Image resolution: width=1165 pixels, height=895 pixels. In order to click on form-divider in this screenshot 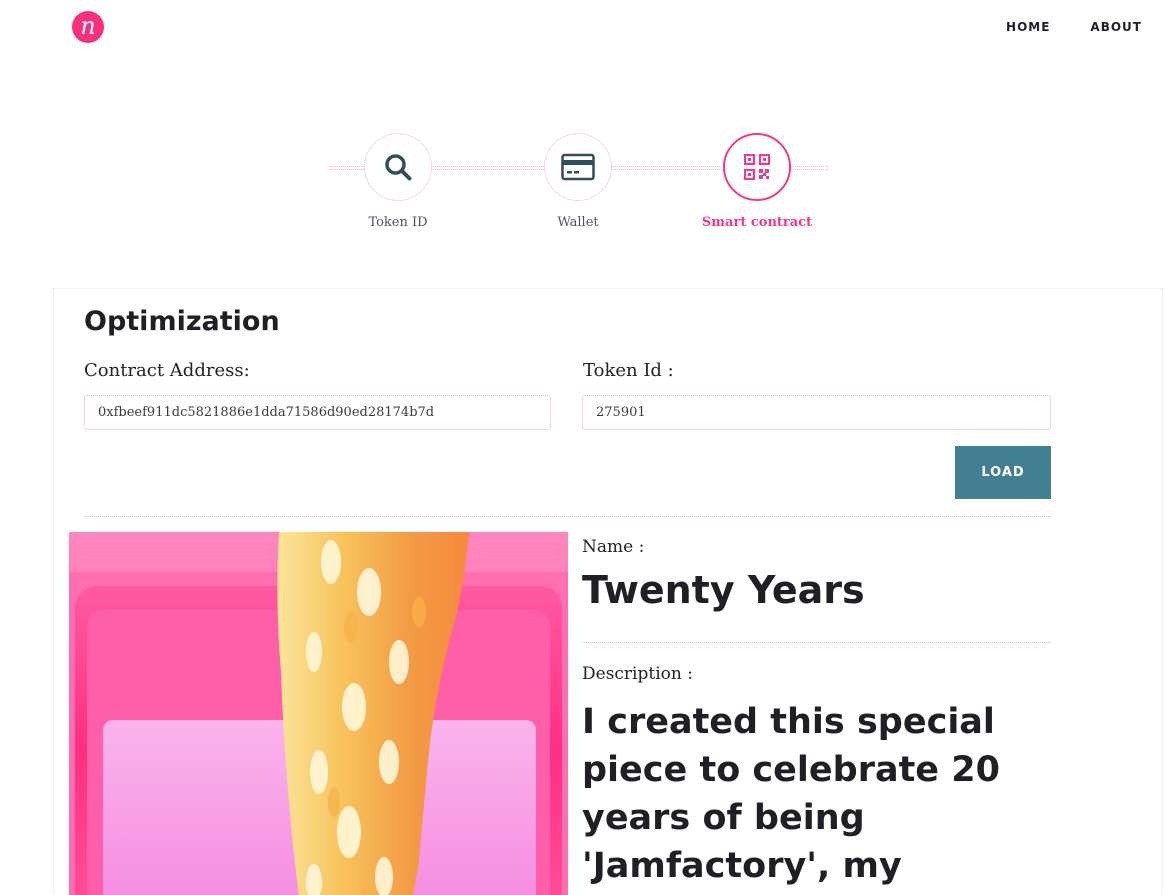, I will do `click(567, 516)`.